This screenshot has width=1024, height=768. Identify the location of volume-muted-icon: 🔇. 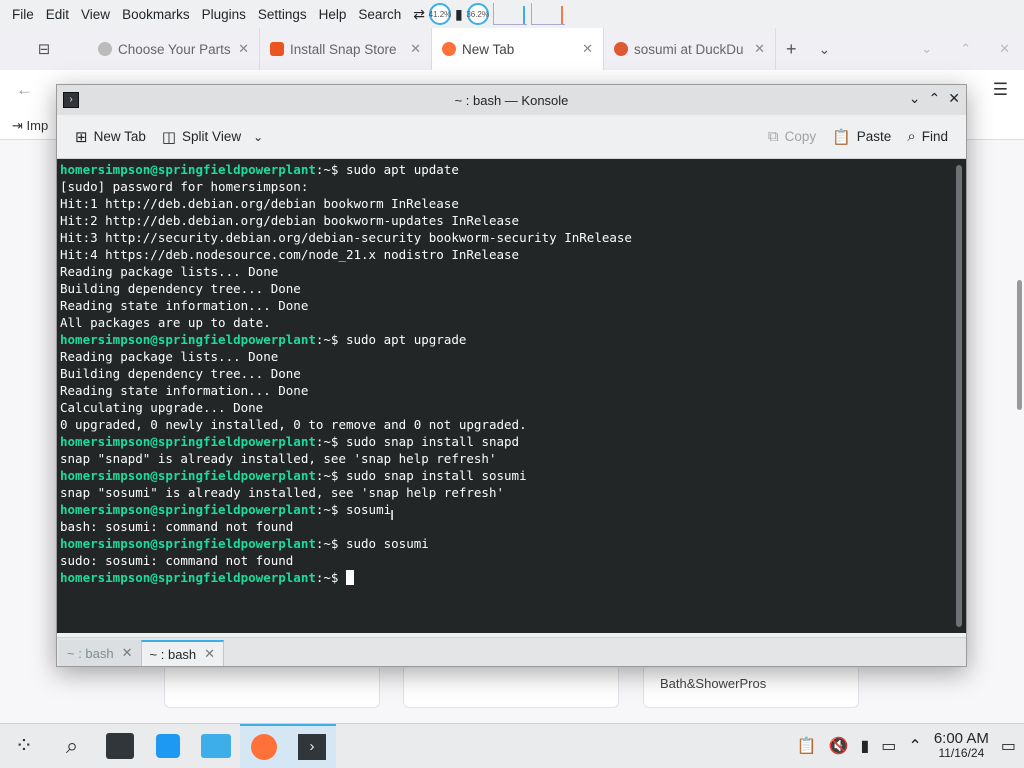
(839, 746).